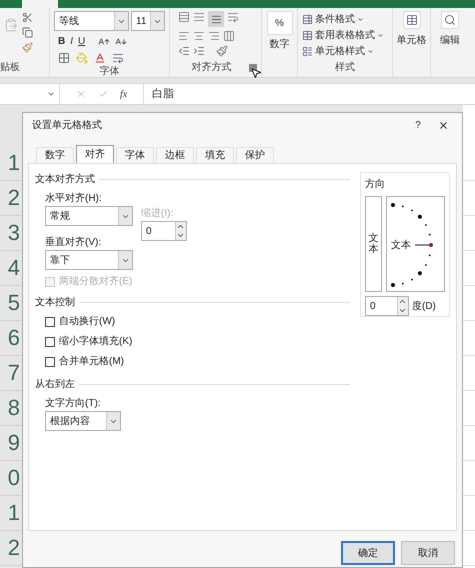  Describe the element at coordinates (387, 306) in the screenshot. I see `degrees-spinner: 0` at that location.